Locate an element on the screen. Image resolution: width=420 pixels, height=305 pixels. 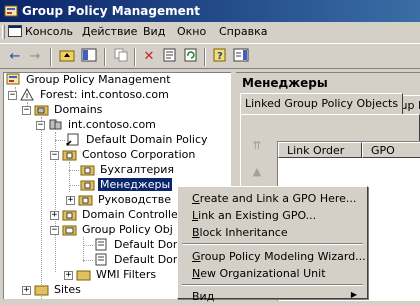
tree-item-domain: − int.contoso.com is located at coordinates (97, 125).